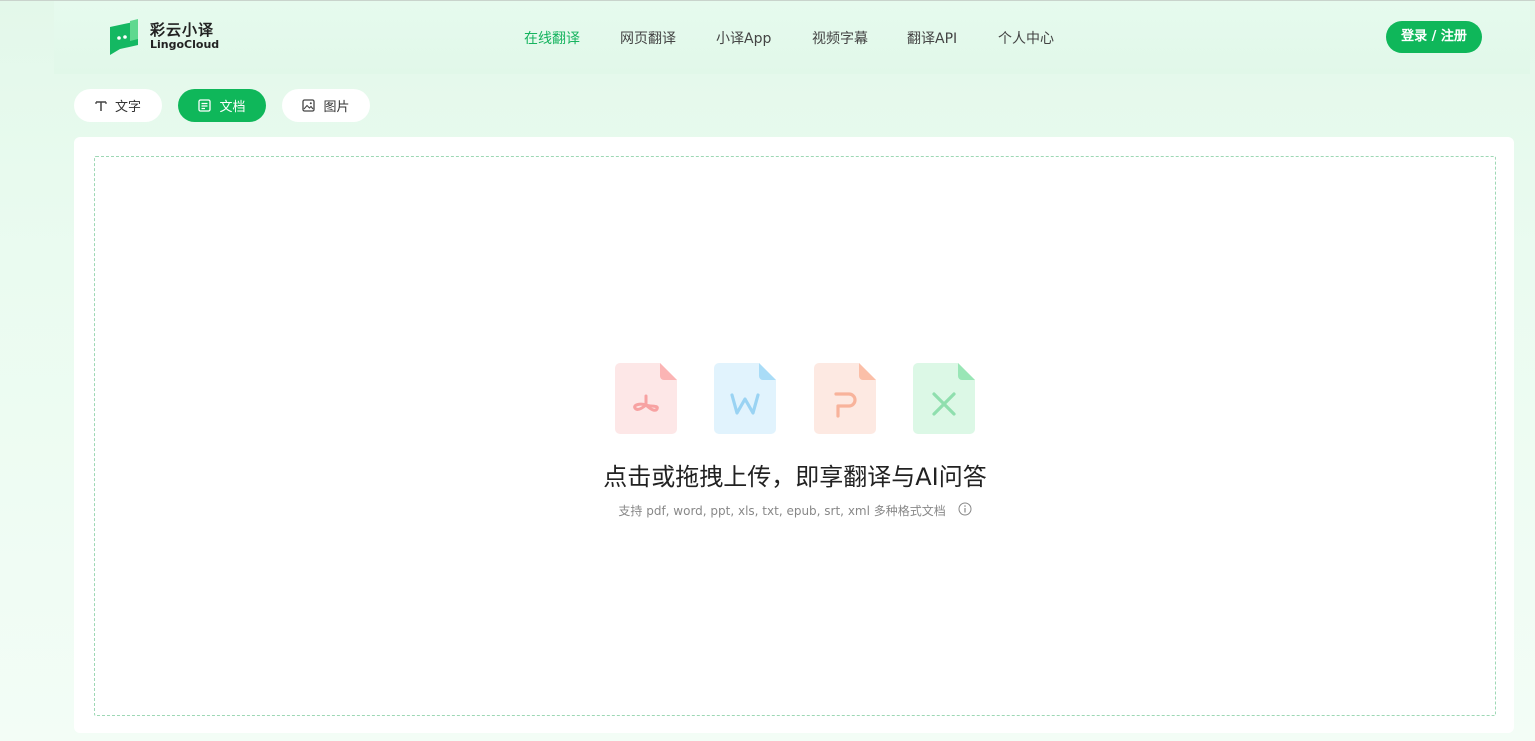 This screenshot has width=1535, height=741. I want to click on image-icon, so click(309, 105).